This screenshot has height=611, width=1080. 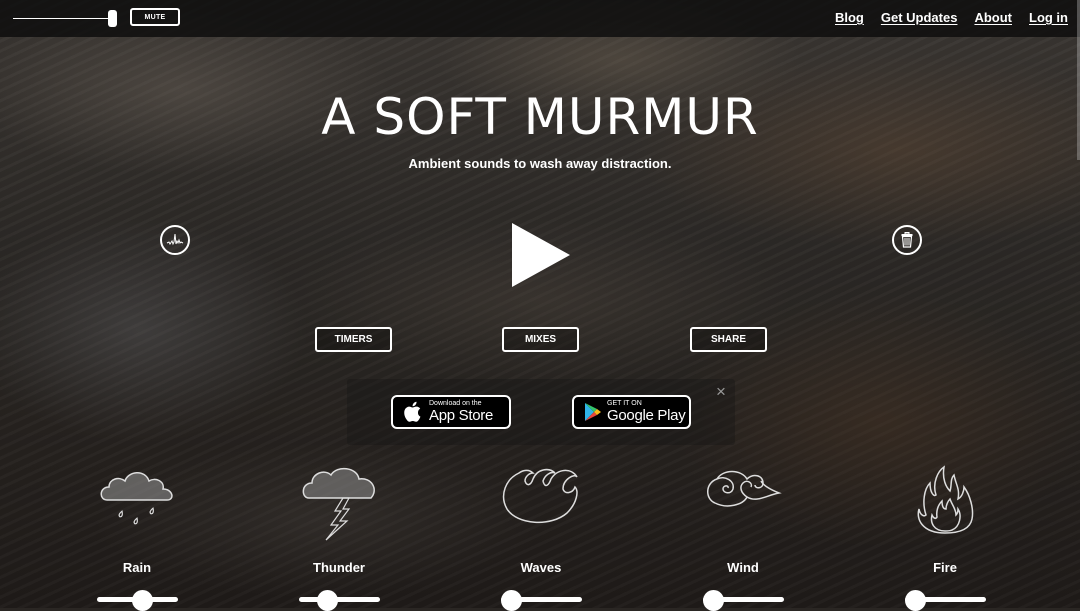 What do you see at coordinates (849, 17) in the screenshot?
I see `nav-link-blog: Blog` at bounding box center [849, 17].